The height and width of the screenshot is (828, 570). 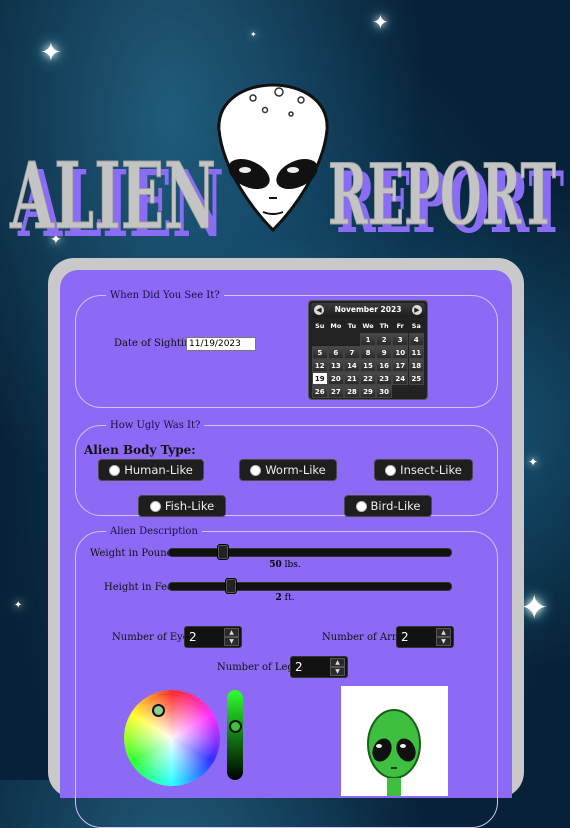 I want to click on calendar-day: 6, so click(x=336, y=352).